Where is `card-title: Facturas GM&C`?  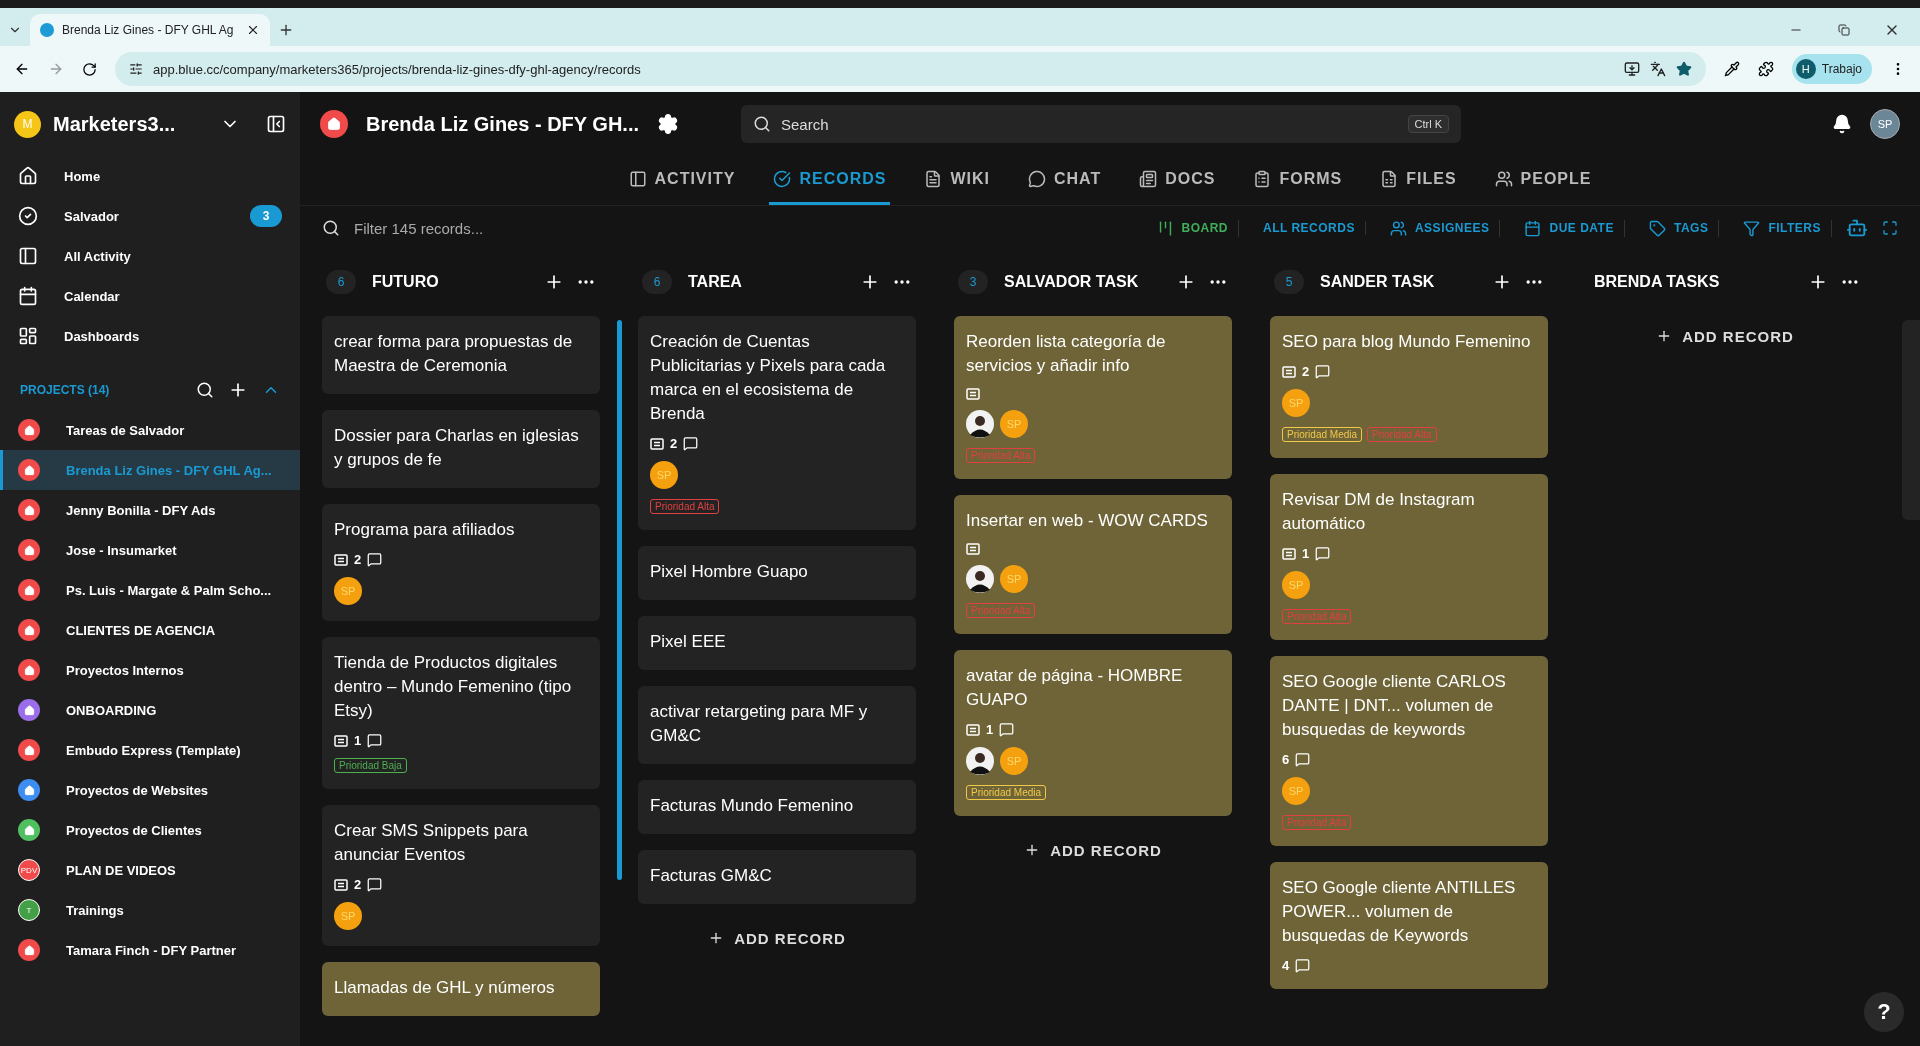
card-title: Facturas GM&C is located at coordinates (711, 876).